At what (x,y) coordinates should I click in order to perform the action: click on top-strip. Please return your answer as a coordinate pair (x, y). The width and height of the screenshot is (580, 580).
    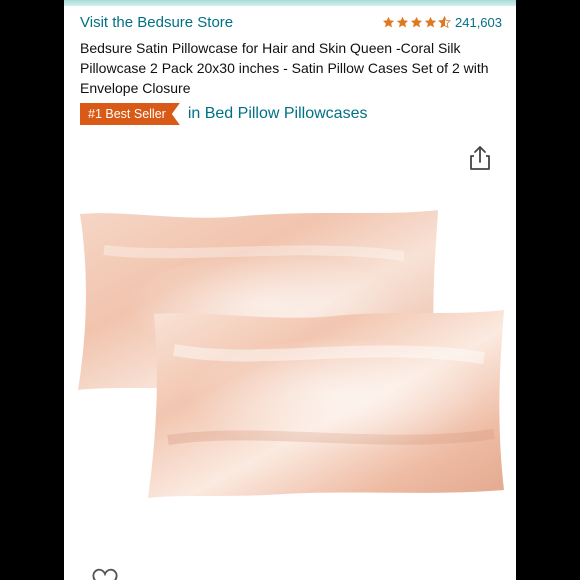
    Looking at the image, I should click on (290, 3).